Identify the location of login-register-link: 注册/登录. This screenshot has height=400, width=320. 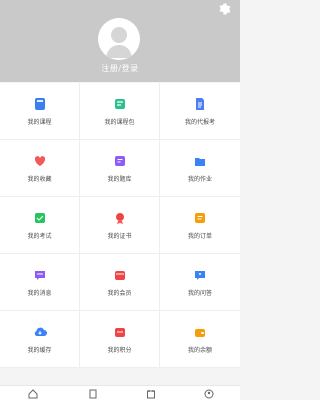
(120, 68).